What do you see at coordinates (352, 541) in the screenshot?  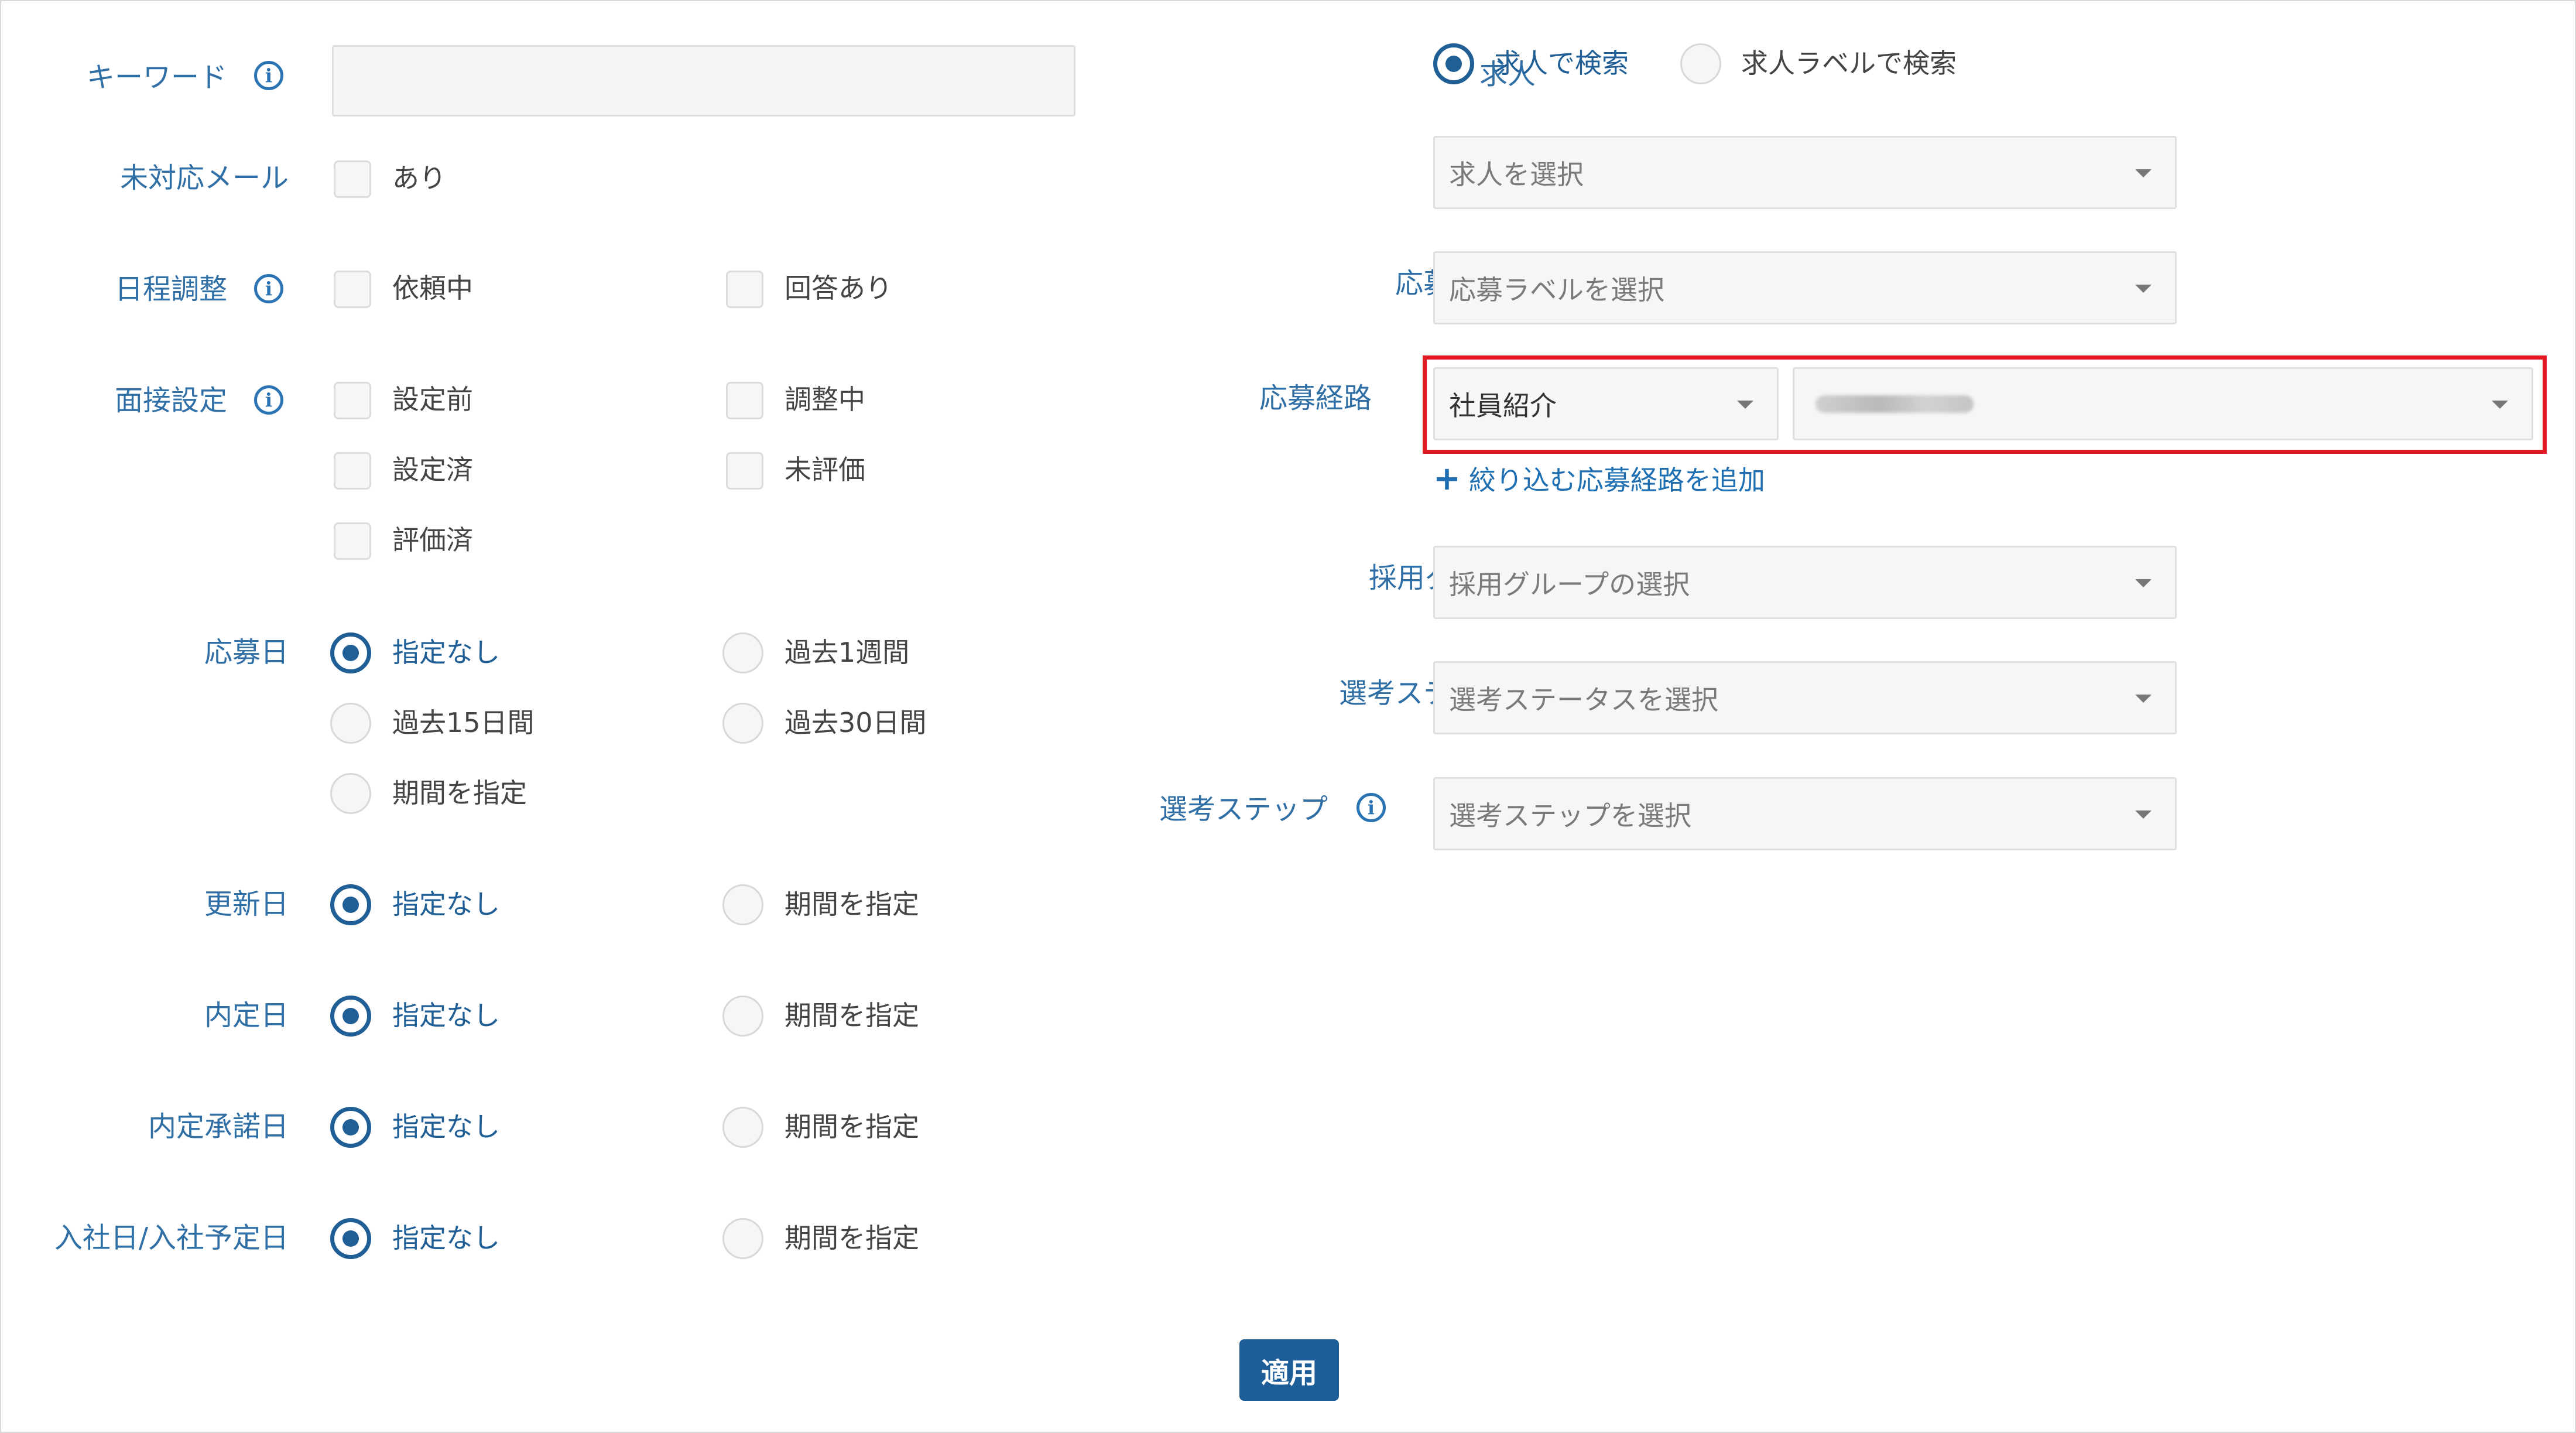 I see `interview-rated-checkbox` at bounding box center [352, 541].